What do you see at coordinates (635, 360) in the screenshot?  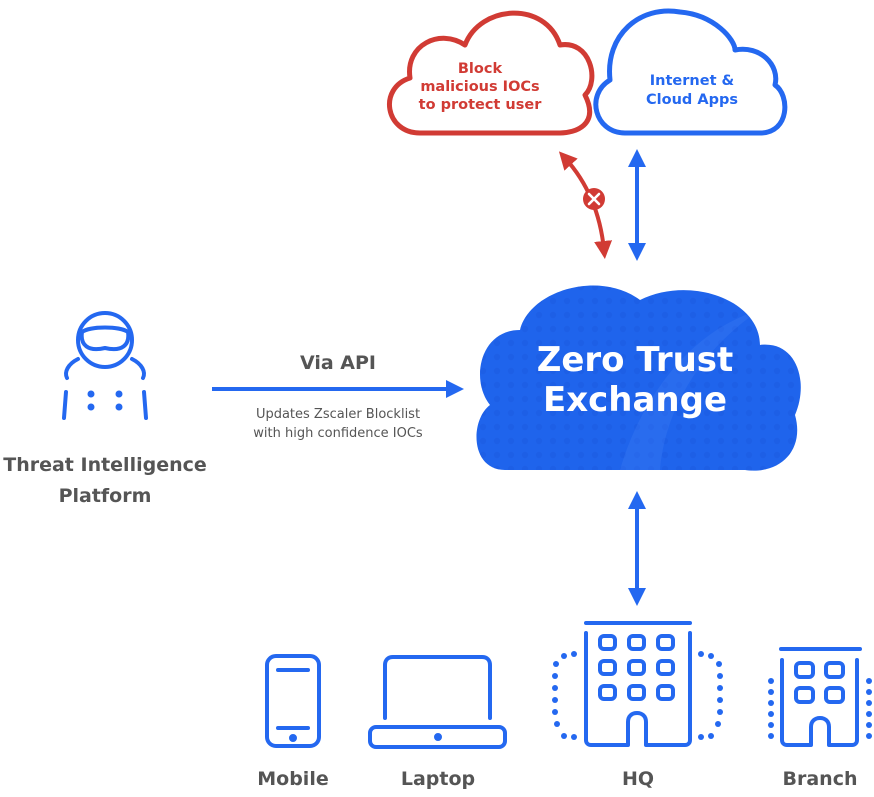 I see `zte-cloud-line: Zero Trust` at bounding box center [635, 360].